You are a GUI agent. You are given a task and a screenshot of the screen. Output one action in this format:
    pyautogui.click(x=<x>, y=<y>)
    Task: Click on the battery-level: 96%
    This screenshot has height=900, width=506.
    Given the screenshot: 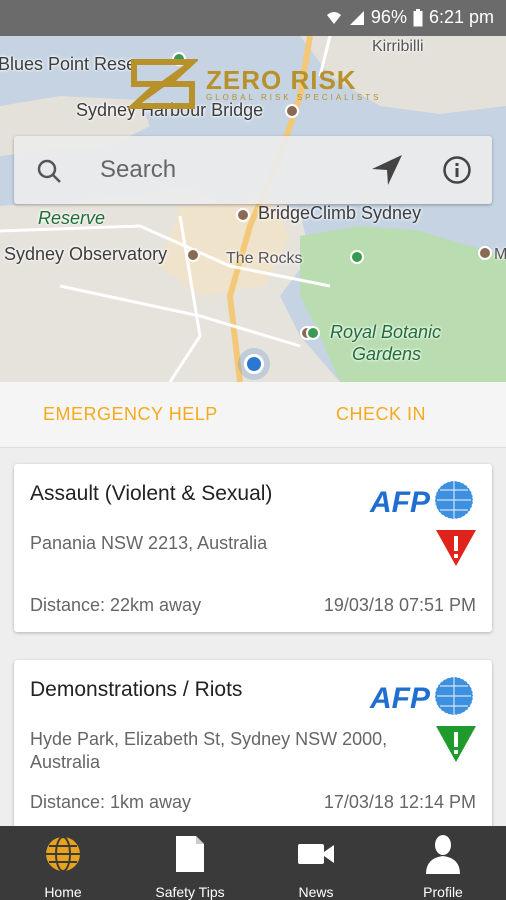 What is the action you would take?
    pyautogui.click(x=388, y=17)
    